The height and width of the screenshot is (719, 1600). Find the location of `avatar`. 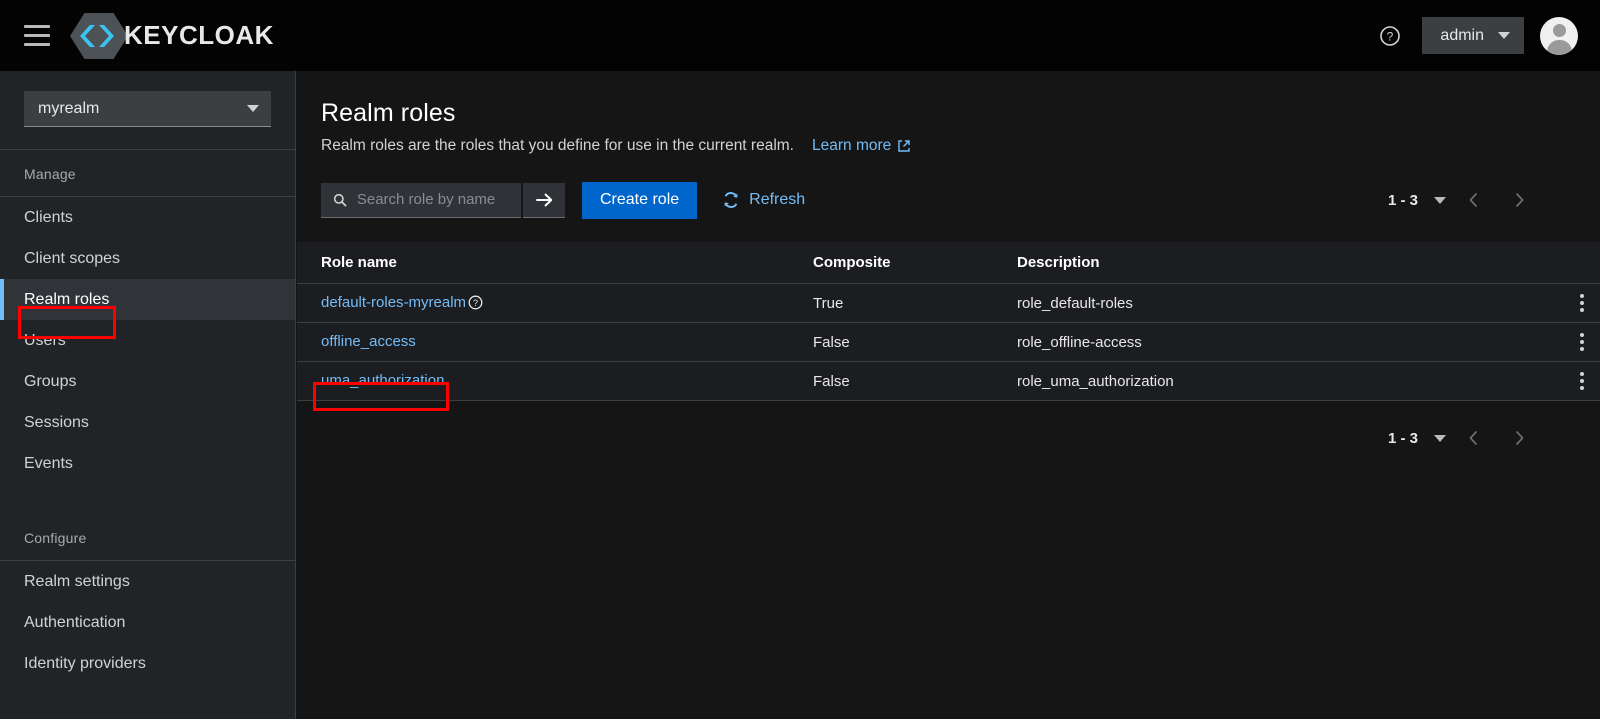

avatar is located at coordinates (1559, 35).